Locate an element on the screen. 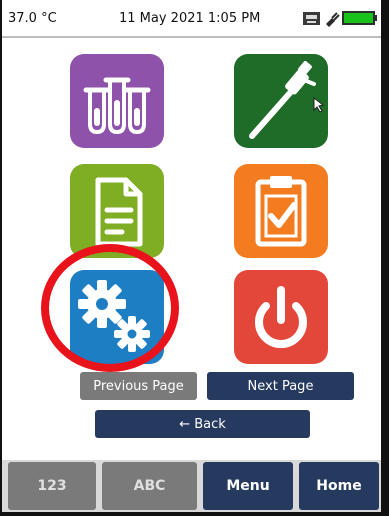  power-tile is located at coordinates (281, 317).